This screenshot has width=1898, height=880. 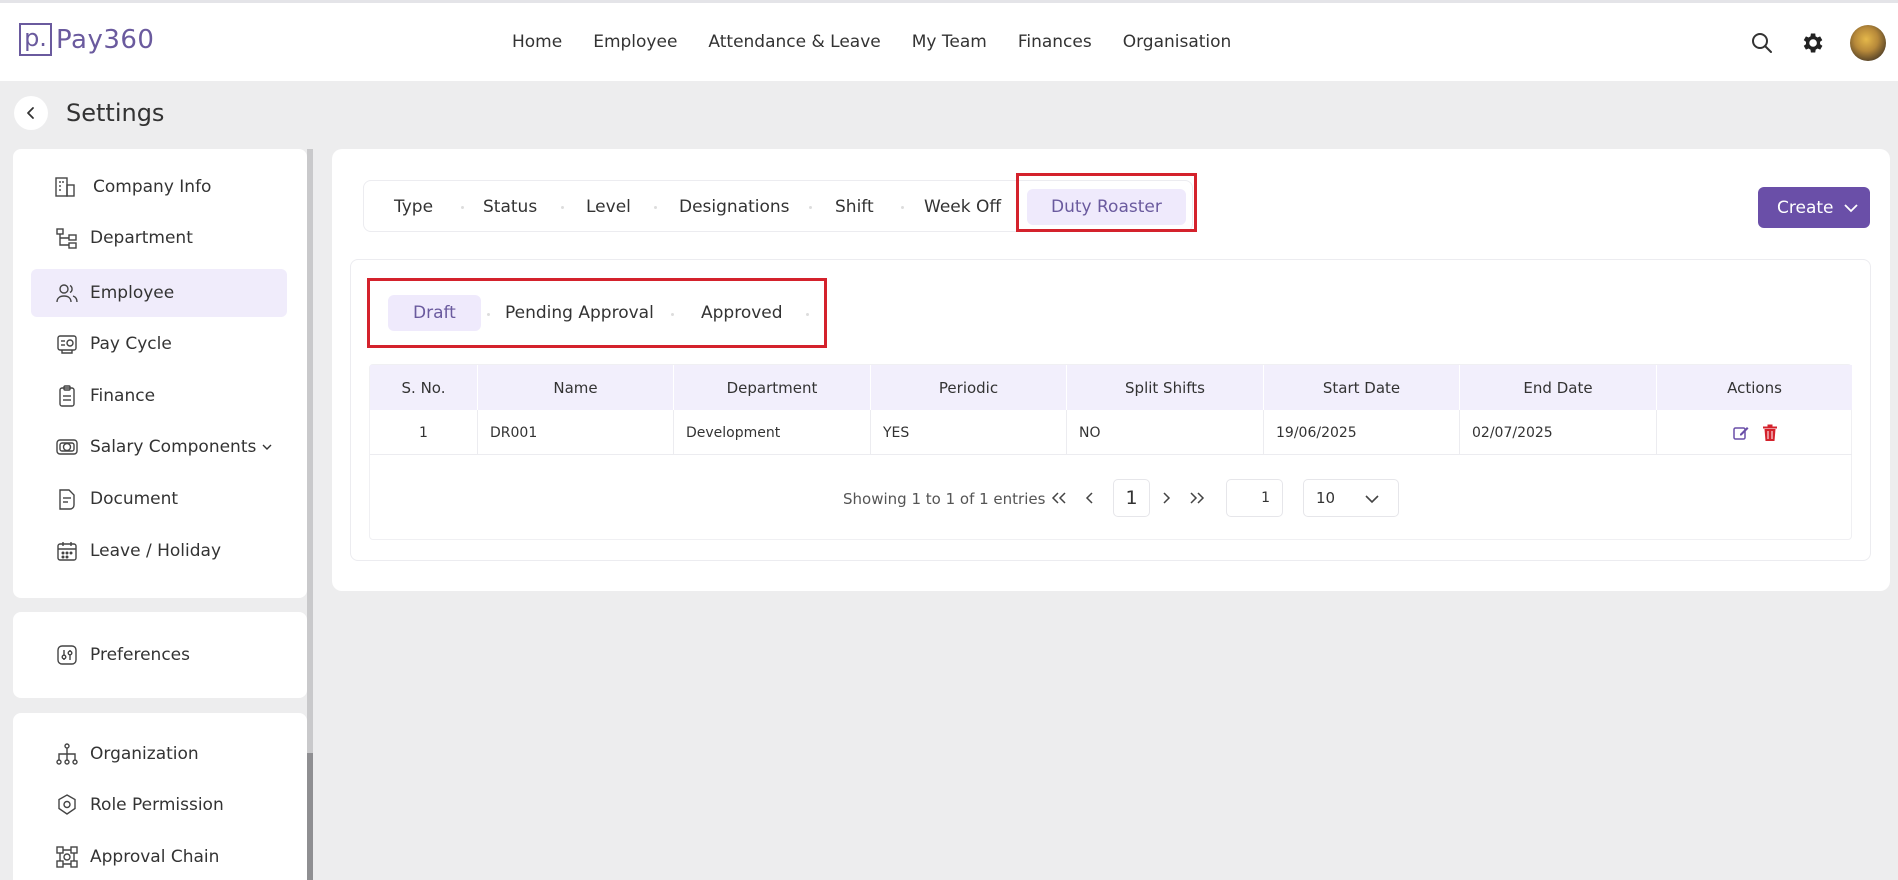 I want to click on building-icon, so click(x=65, y=187).